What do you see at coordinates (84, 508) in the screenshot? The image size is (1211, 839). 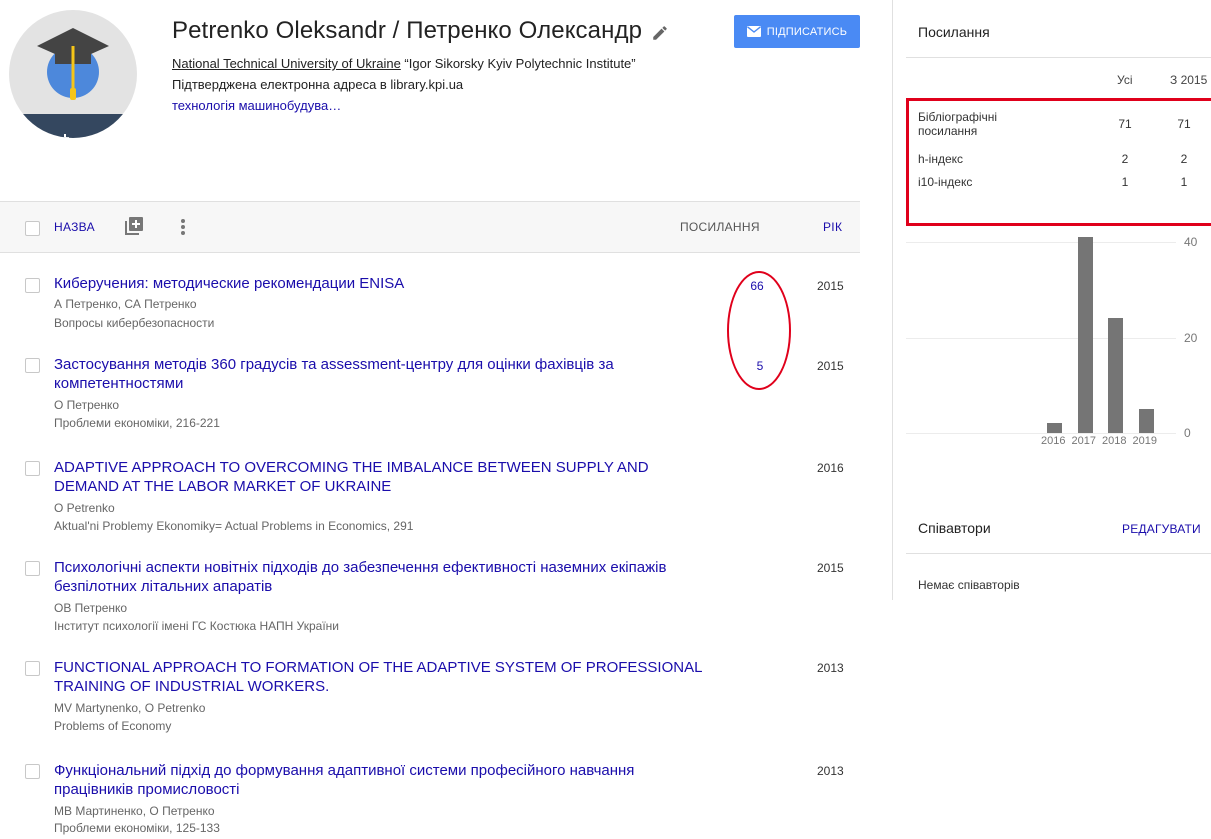 I see `article-authors: O Petrenko` at bounding box center [84, 508].